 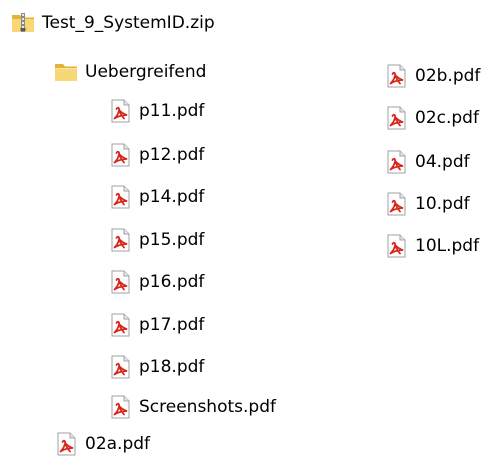 What do you see at coordinates (172, 111) in the screenshot?
I see `tree-item-label: p11.pdf` at bounding box center [172, 111].